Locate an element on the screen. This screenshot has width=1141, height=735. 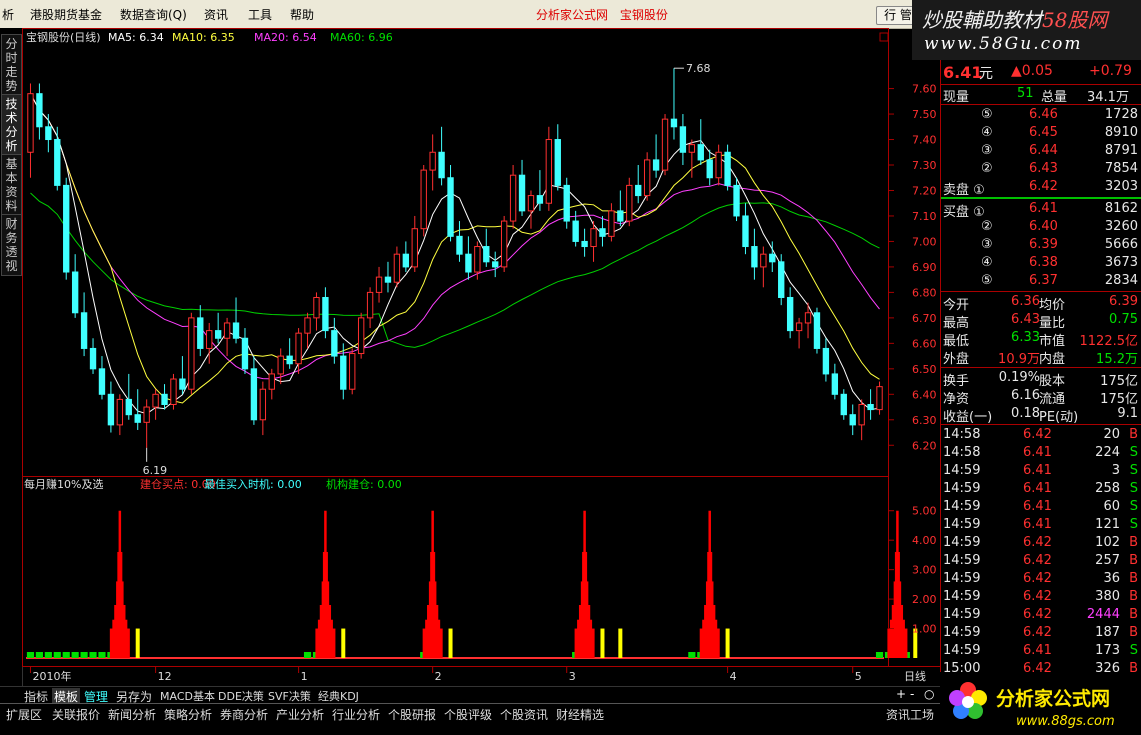
bid-price: 6.38 is located at coordinates (1043, 262).